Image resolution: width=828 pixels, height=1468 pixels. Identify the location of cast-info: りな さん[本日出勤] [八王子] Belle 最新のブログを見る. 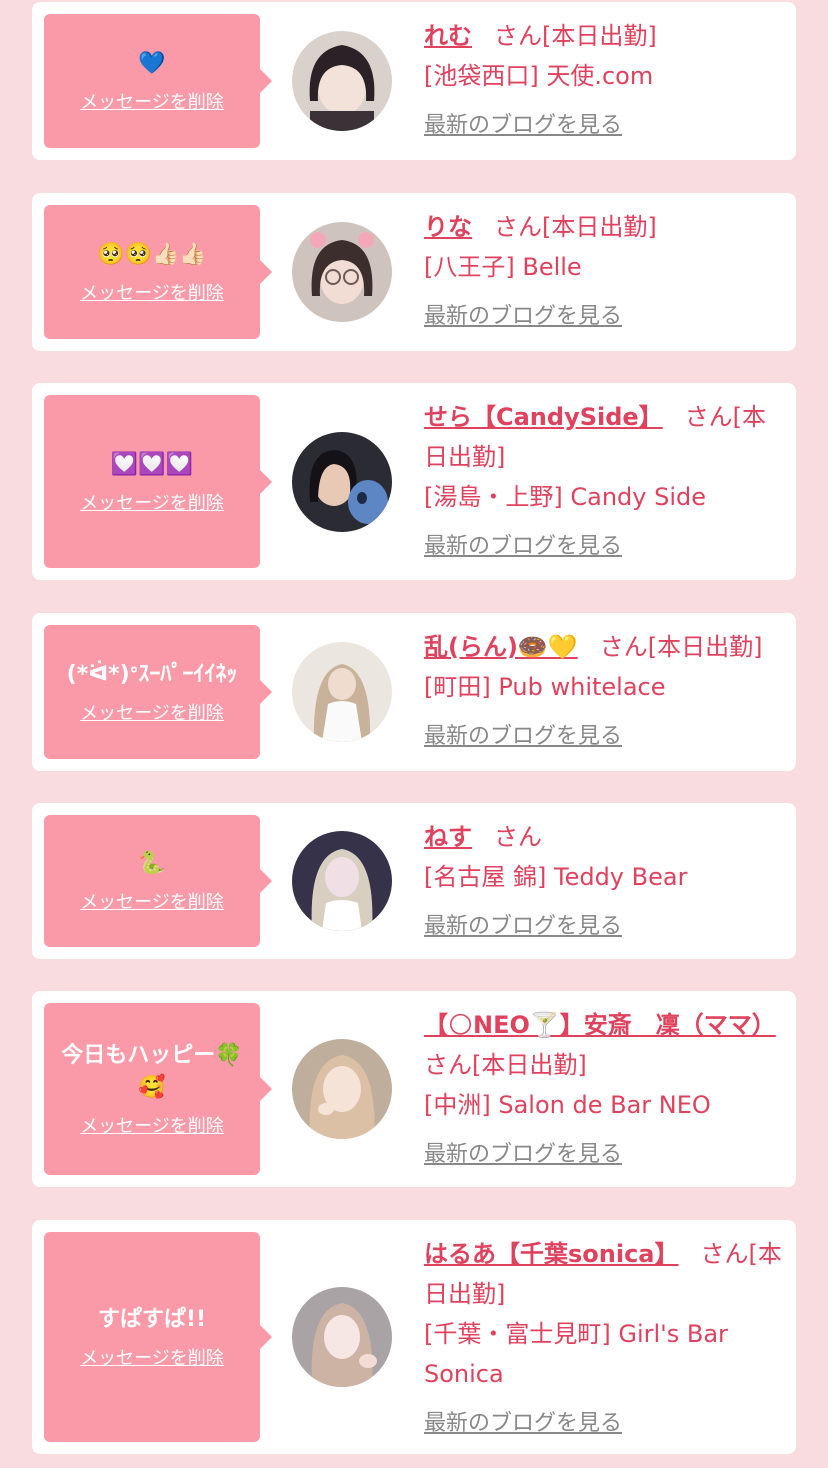
(603, 272).